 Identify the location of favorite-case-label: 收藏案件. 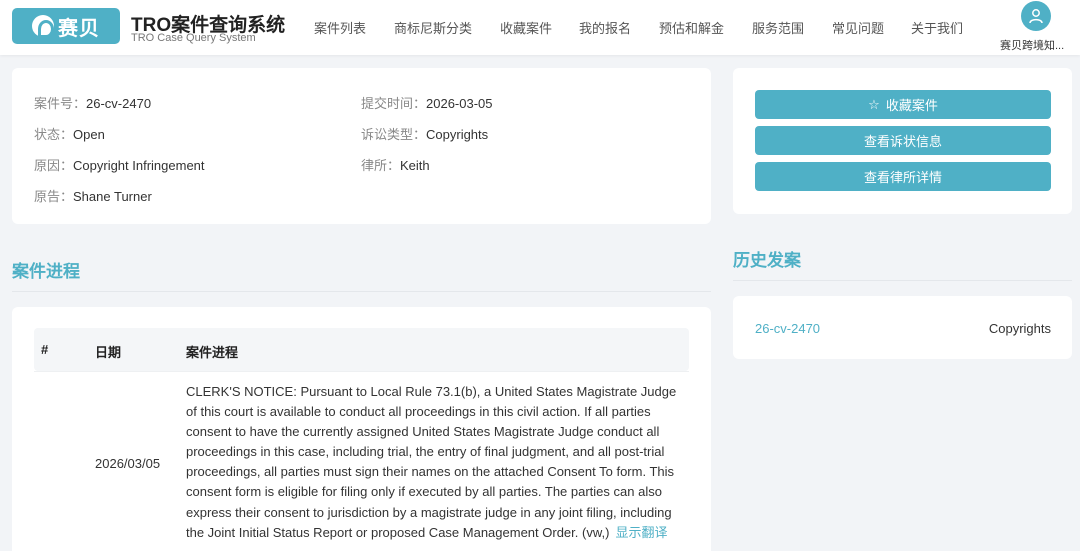
(911, 105).